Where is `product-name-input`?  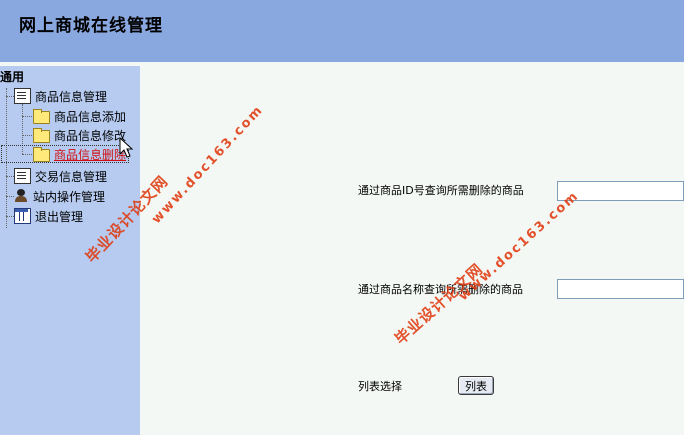 product-name-input is located at coordinates (620, 289).